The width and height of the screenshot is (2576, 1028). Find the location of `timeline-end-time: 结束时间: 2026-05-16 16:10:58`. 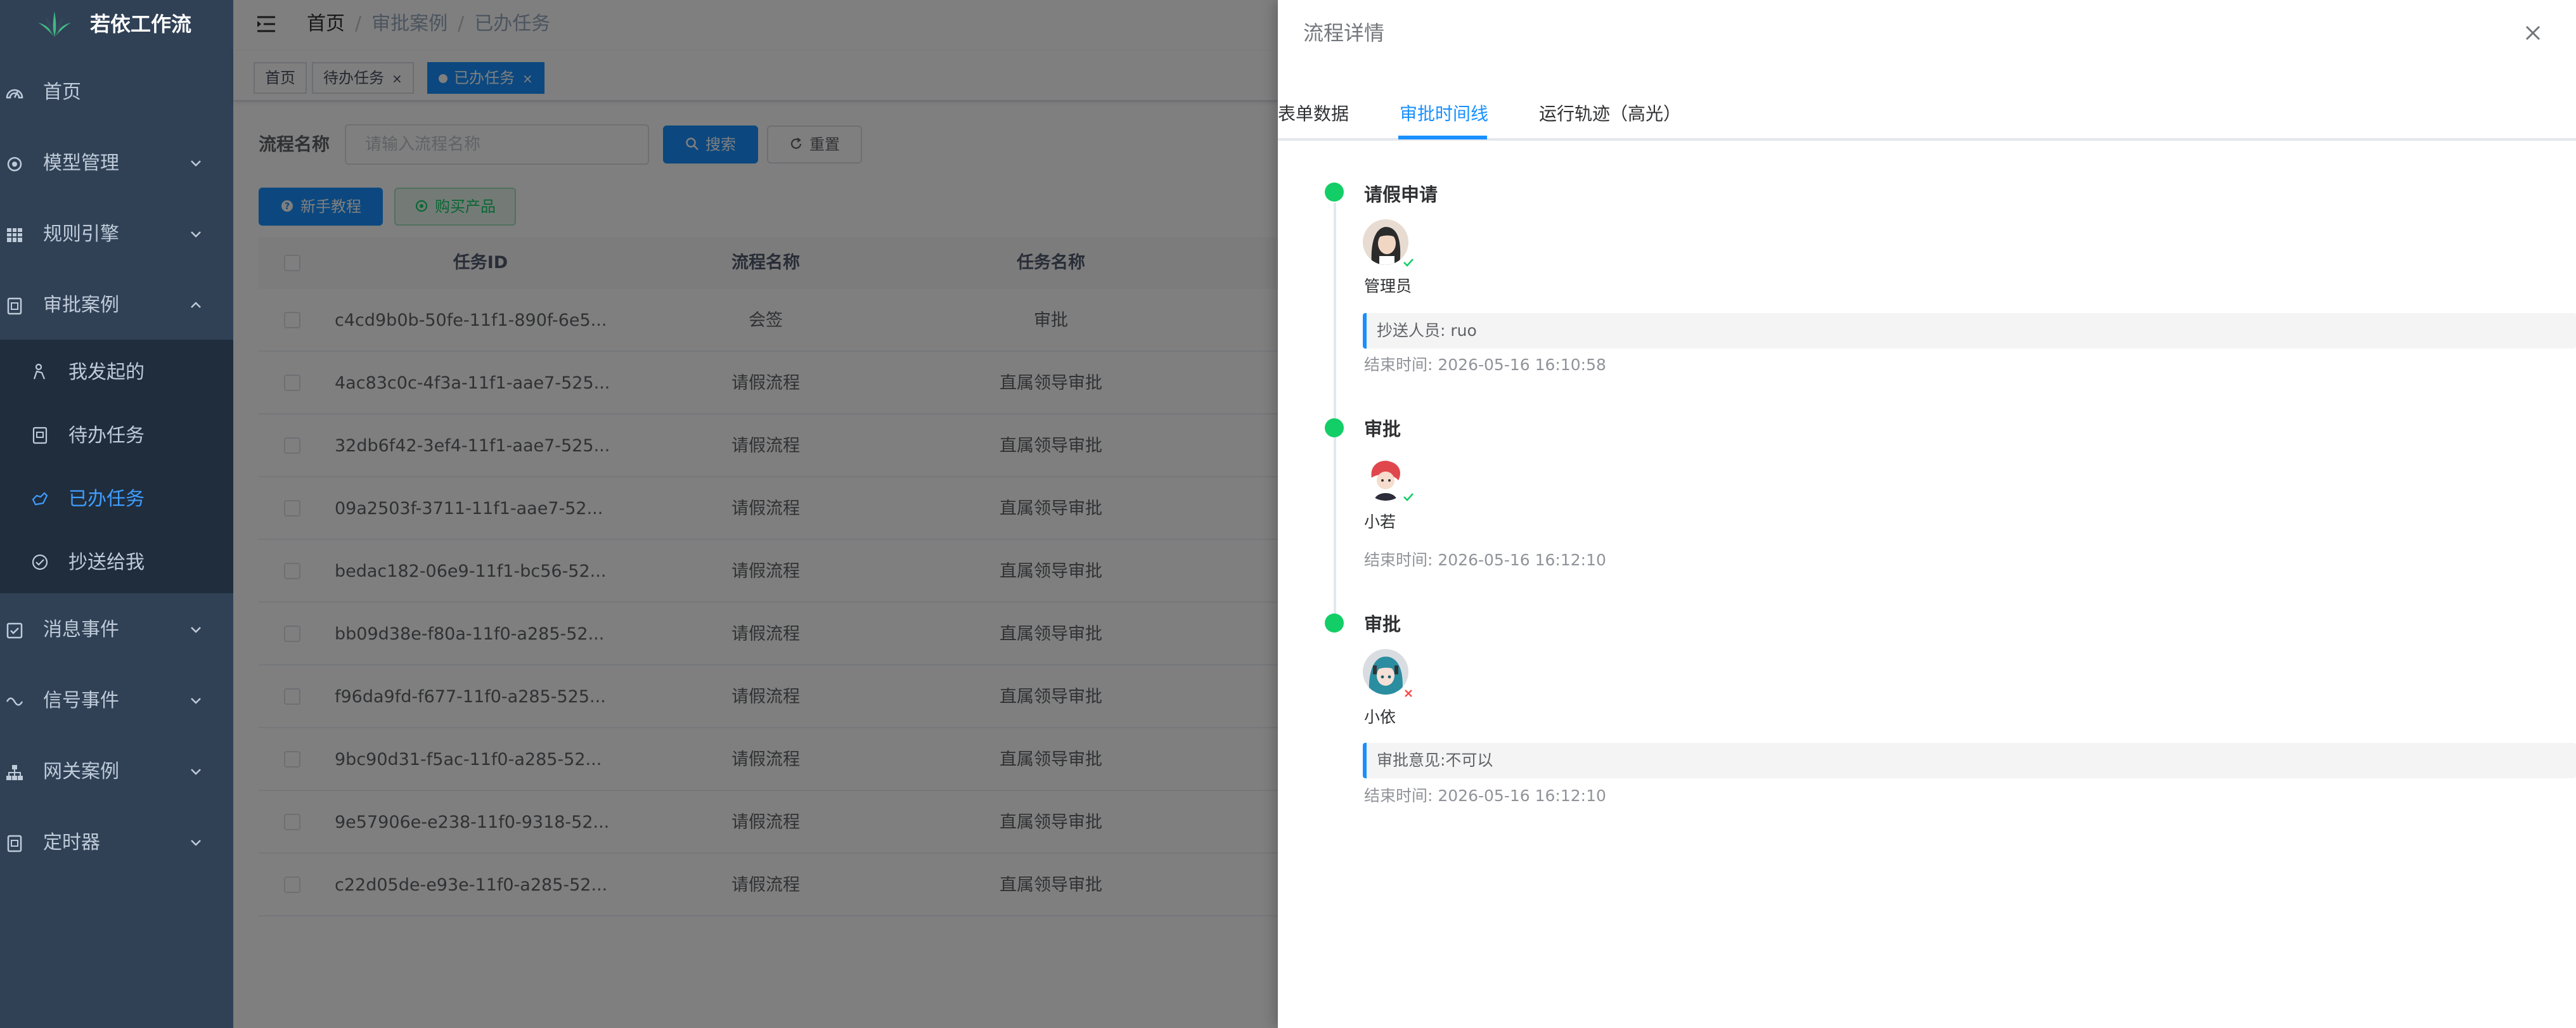

timeline-end-time: 结束时间: 2026-05-16 16:10:58 is located at coordinates (1485, 365).